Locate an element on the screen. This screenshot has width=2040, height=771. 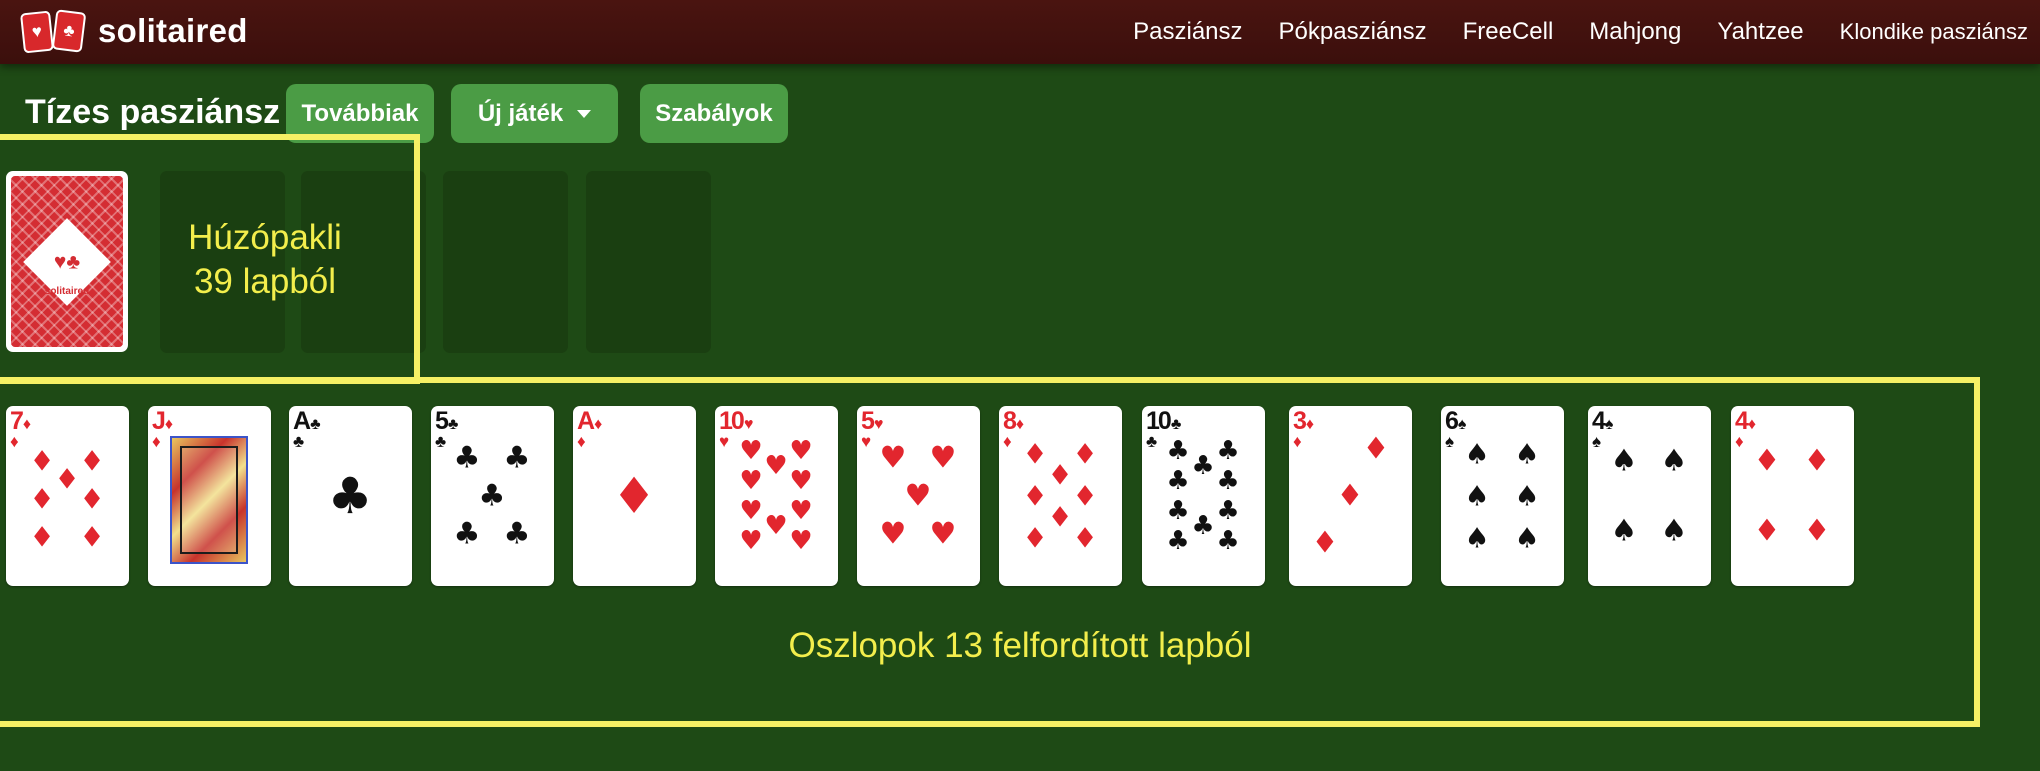
new-game-label: Új játék is located at coordinates (520, 113).